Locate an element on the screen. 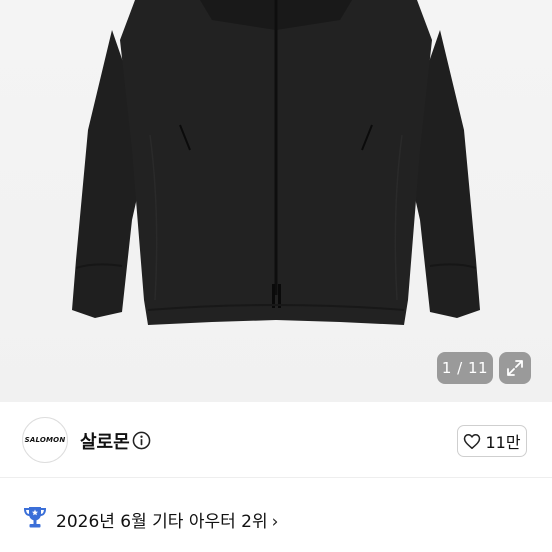  heart-icon is located at coordinates (472, 441).